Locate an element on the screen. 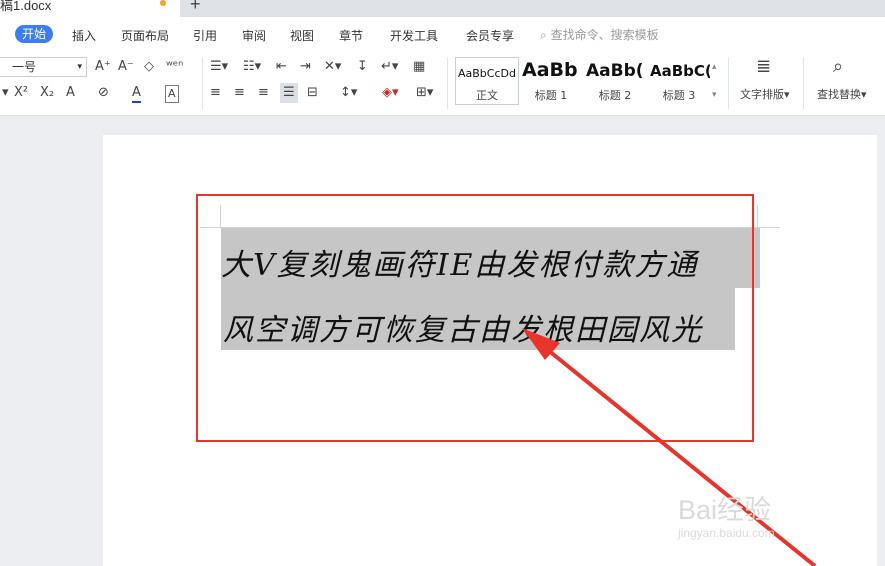 Image resolution: width=885 pixels, height=566 pixels. watermark-url: jingyan.baidu.com is located at coordinates (726, 533).